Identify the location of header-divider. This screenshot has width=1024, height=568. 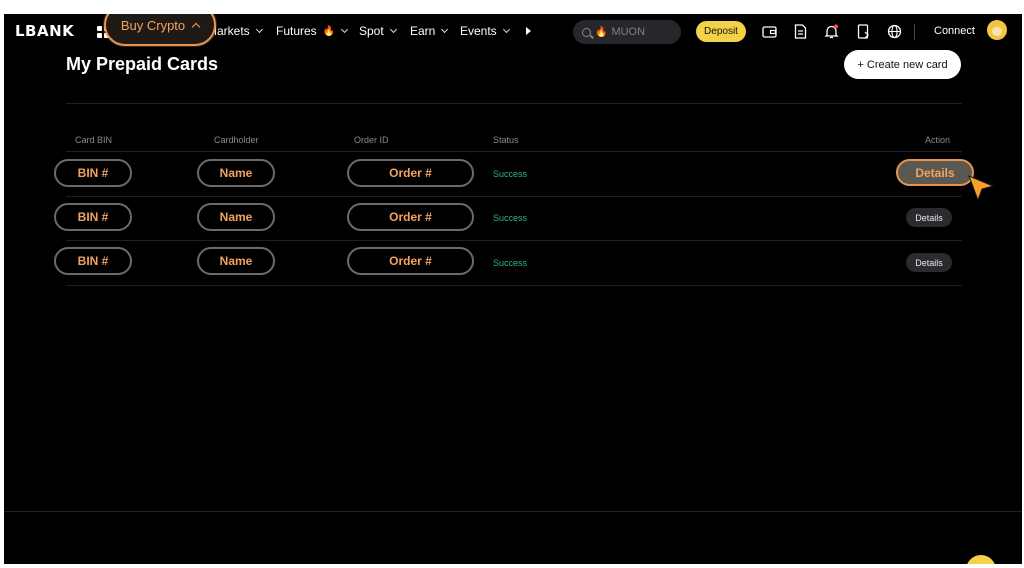
(514, 103).